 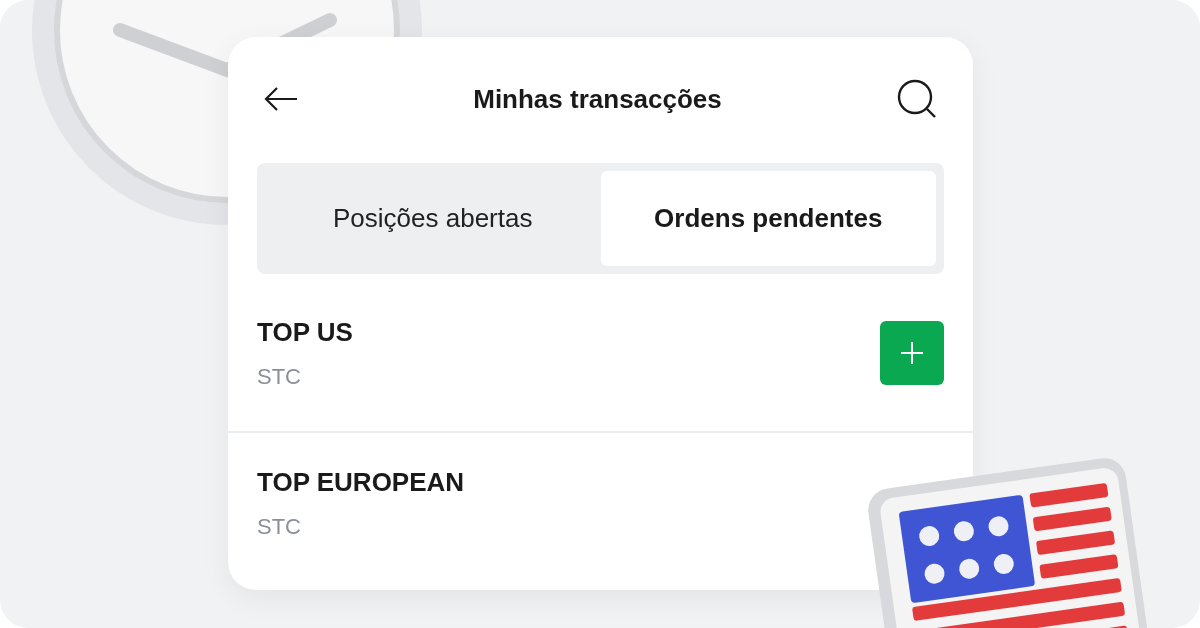 I want to click on segment-tab: Posições abertas, so click(x=433, y=218).